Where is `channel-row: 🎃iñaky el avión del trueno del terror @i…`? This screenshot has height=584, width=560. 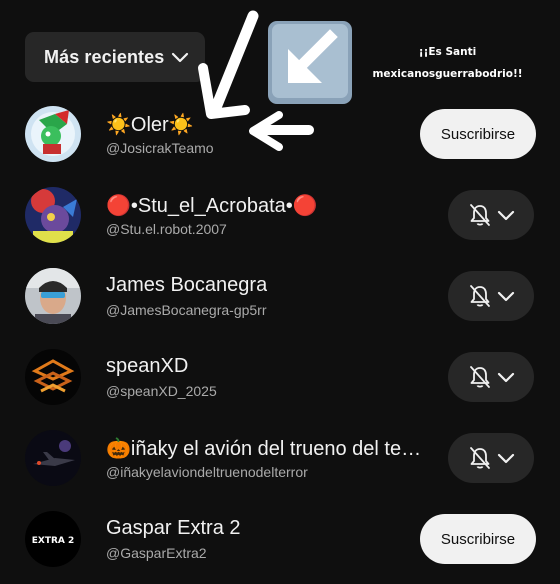
channel-row: 🎃iñaky el avión del trueno del terror @i… is located at coordinates (280, 462).